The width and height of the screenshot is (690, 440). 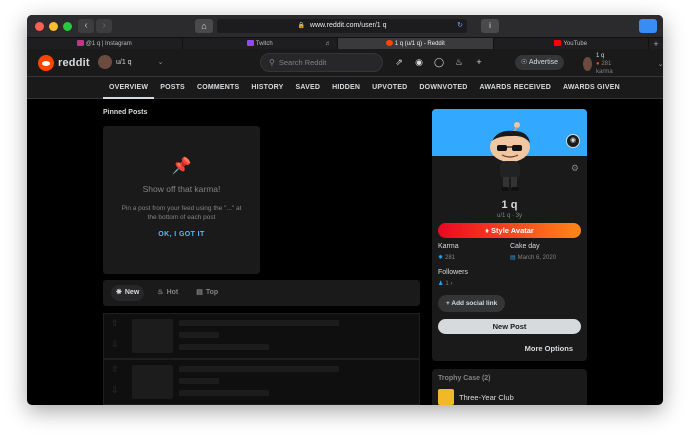 What do you see at coordinates (167, 293) in the screenshot?
I see `sort-hot-button: ♨ Hot` at bounding box center [167, 293].